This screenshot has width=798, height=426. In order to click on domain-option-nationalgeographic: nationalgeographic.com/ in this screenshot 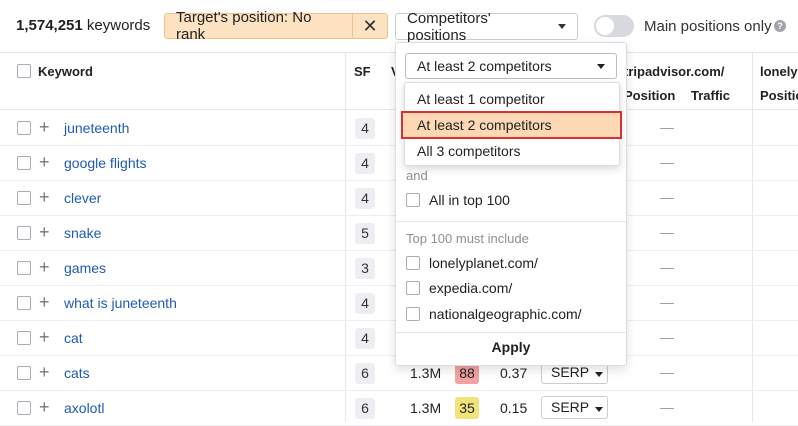, I will do `click(494, 314)`.